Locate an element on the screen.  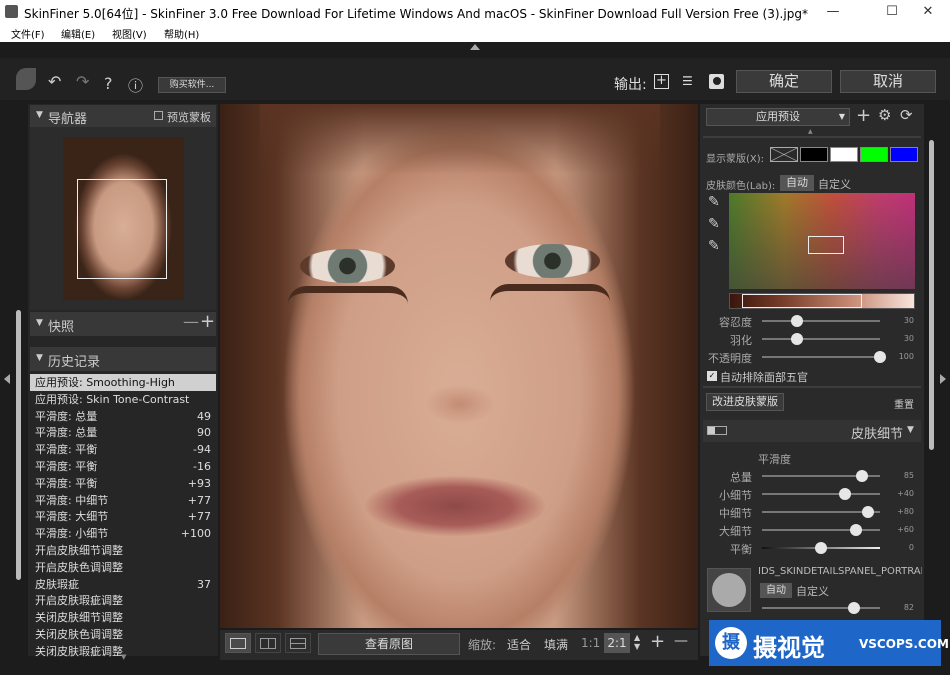
right-scrollbar is located at coordinates (931, 295).